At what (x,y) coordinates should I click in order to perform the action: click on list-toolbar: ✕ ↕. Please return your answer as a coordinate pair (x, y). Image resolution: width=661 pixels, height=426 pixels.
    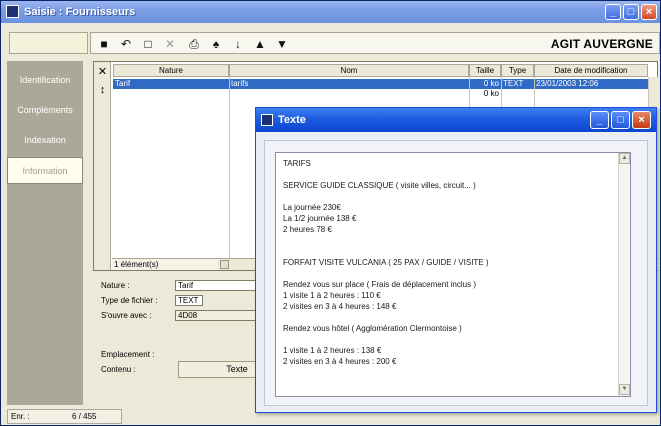
    Looking at the image, I should click on (102, 166).